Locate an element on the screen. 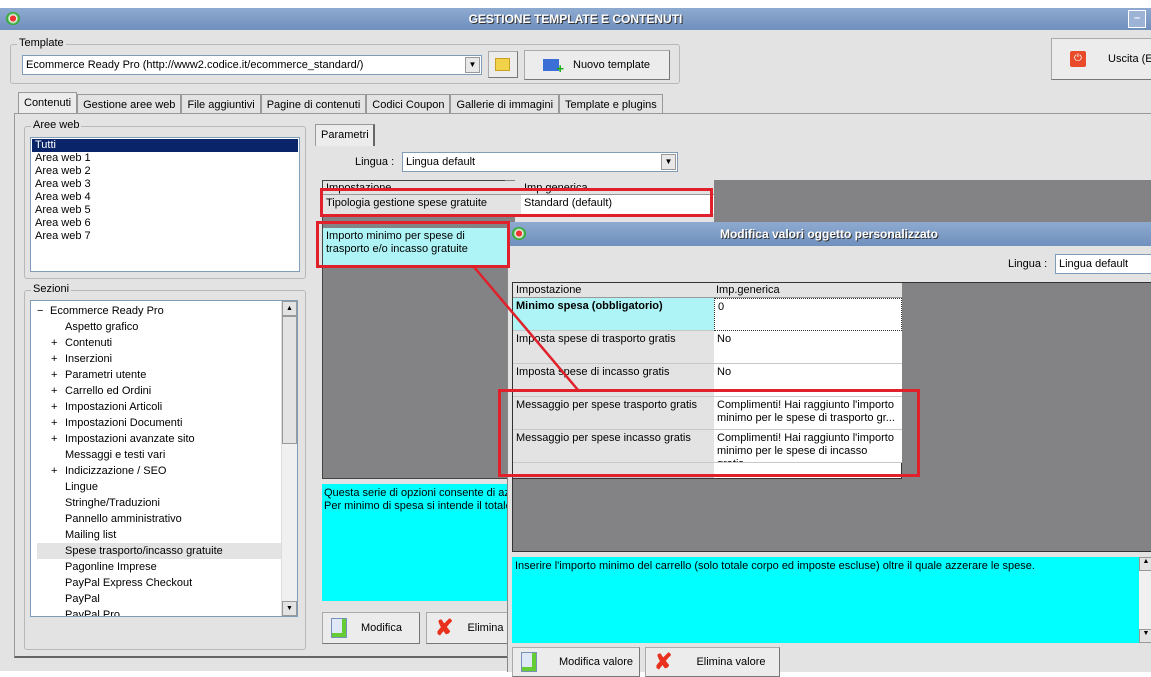  highlight-connector is located at coordinates (526, 328).